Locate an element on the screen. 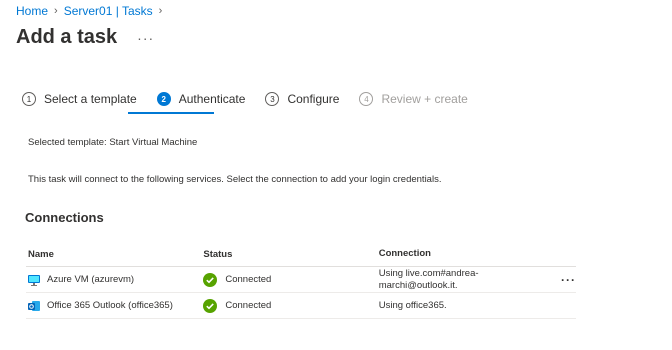  step-number-circle: 4 is located at coordinates (366, 99).